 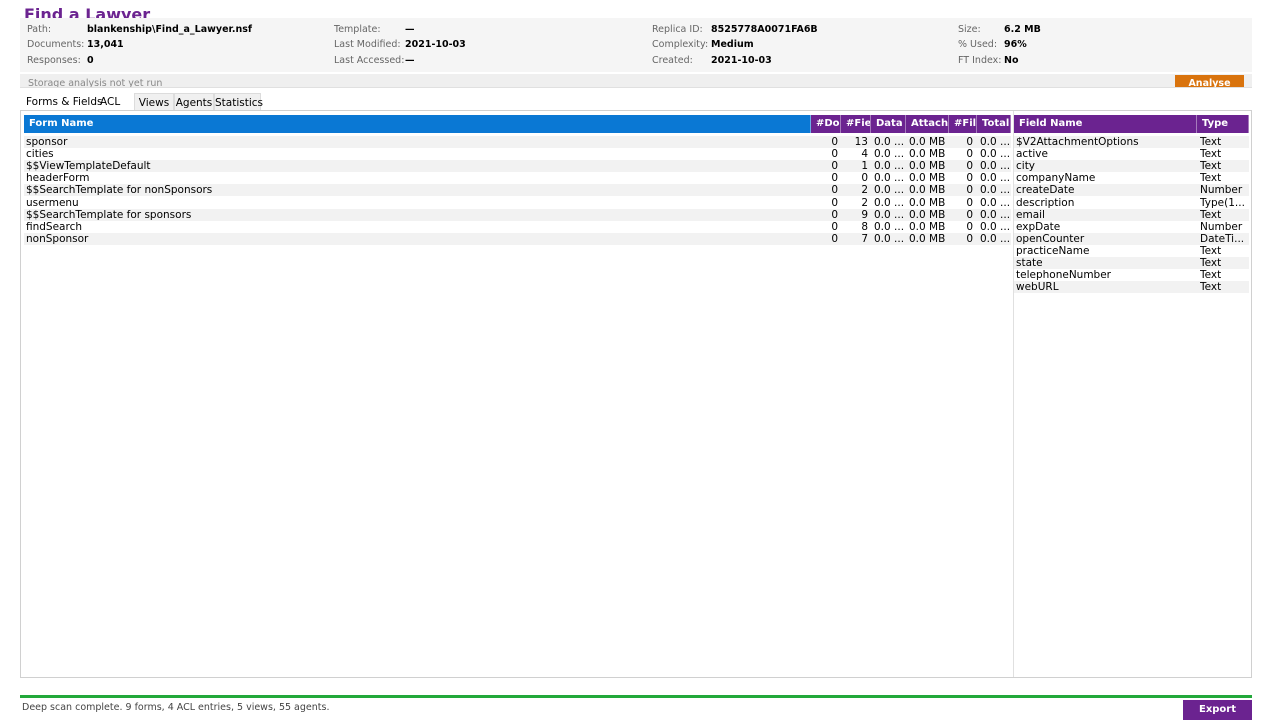 I want to click on cell-field-name: webURL, so click(x=1037, y=287).